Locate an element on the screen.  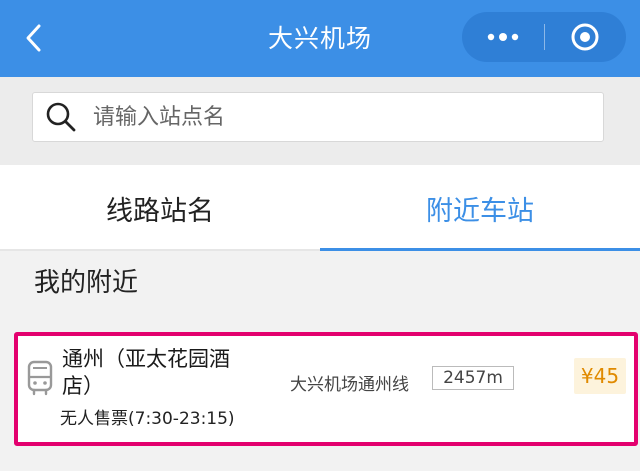
more-dots-icon is located at coordinates (502, 37).